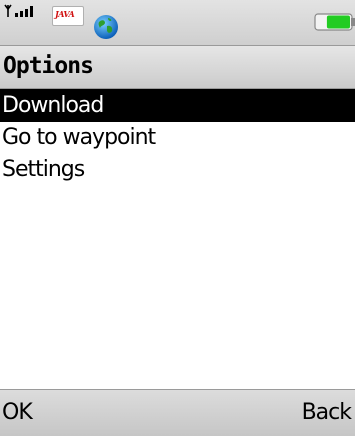 The image size is (355, 436). What do you see at coordinates (327, 412) in the screenshot?
I see `back-softkey: Back` at bounding box center [327, 412].